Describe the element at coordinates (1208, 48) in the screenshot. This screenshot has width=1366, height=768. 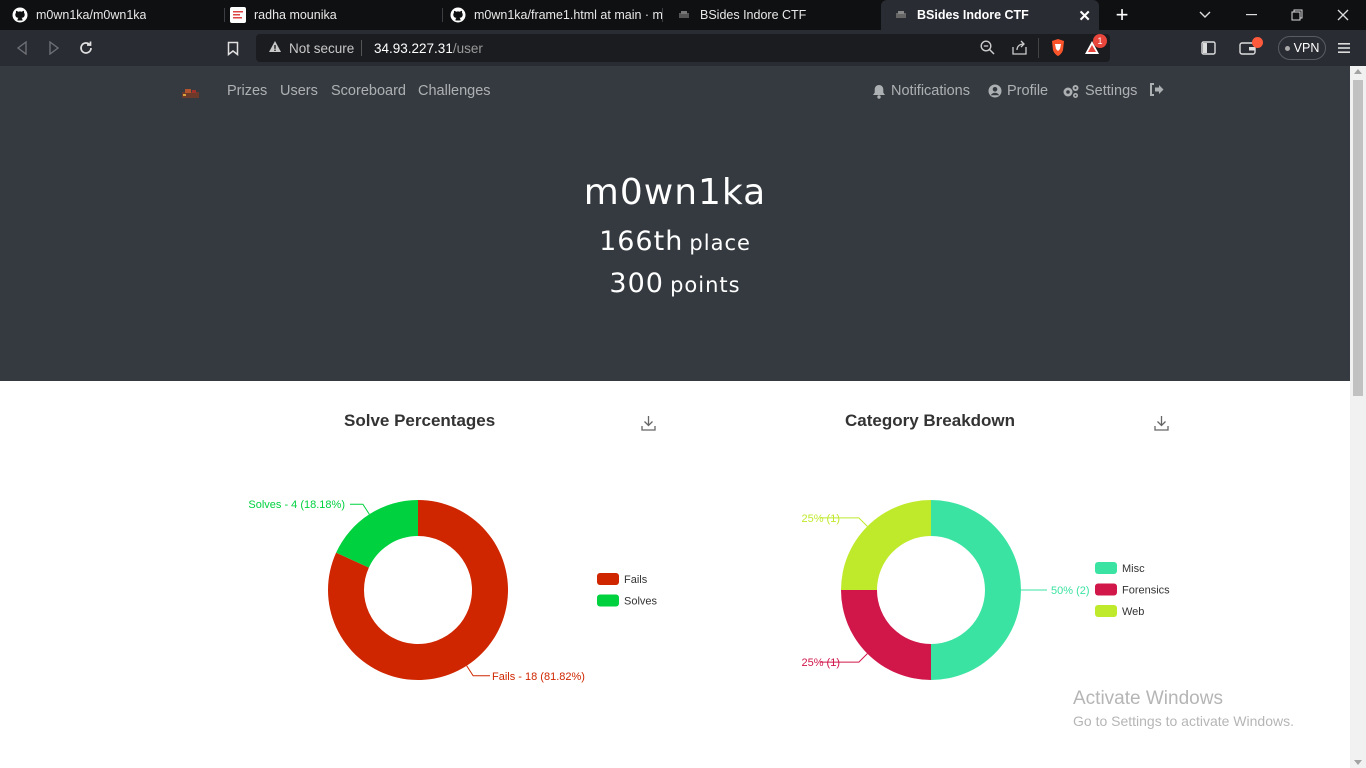
I see `sidebar-icon` at that location.